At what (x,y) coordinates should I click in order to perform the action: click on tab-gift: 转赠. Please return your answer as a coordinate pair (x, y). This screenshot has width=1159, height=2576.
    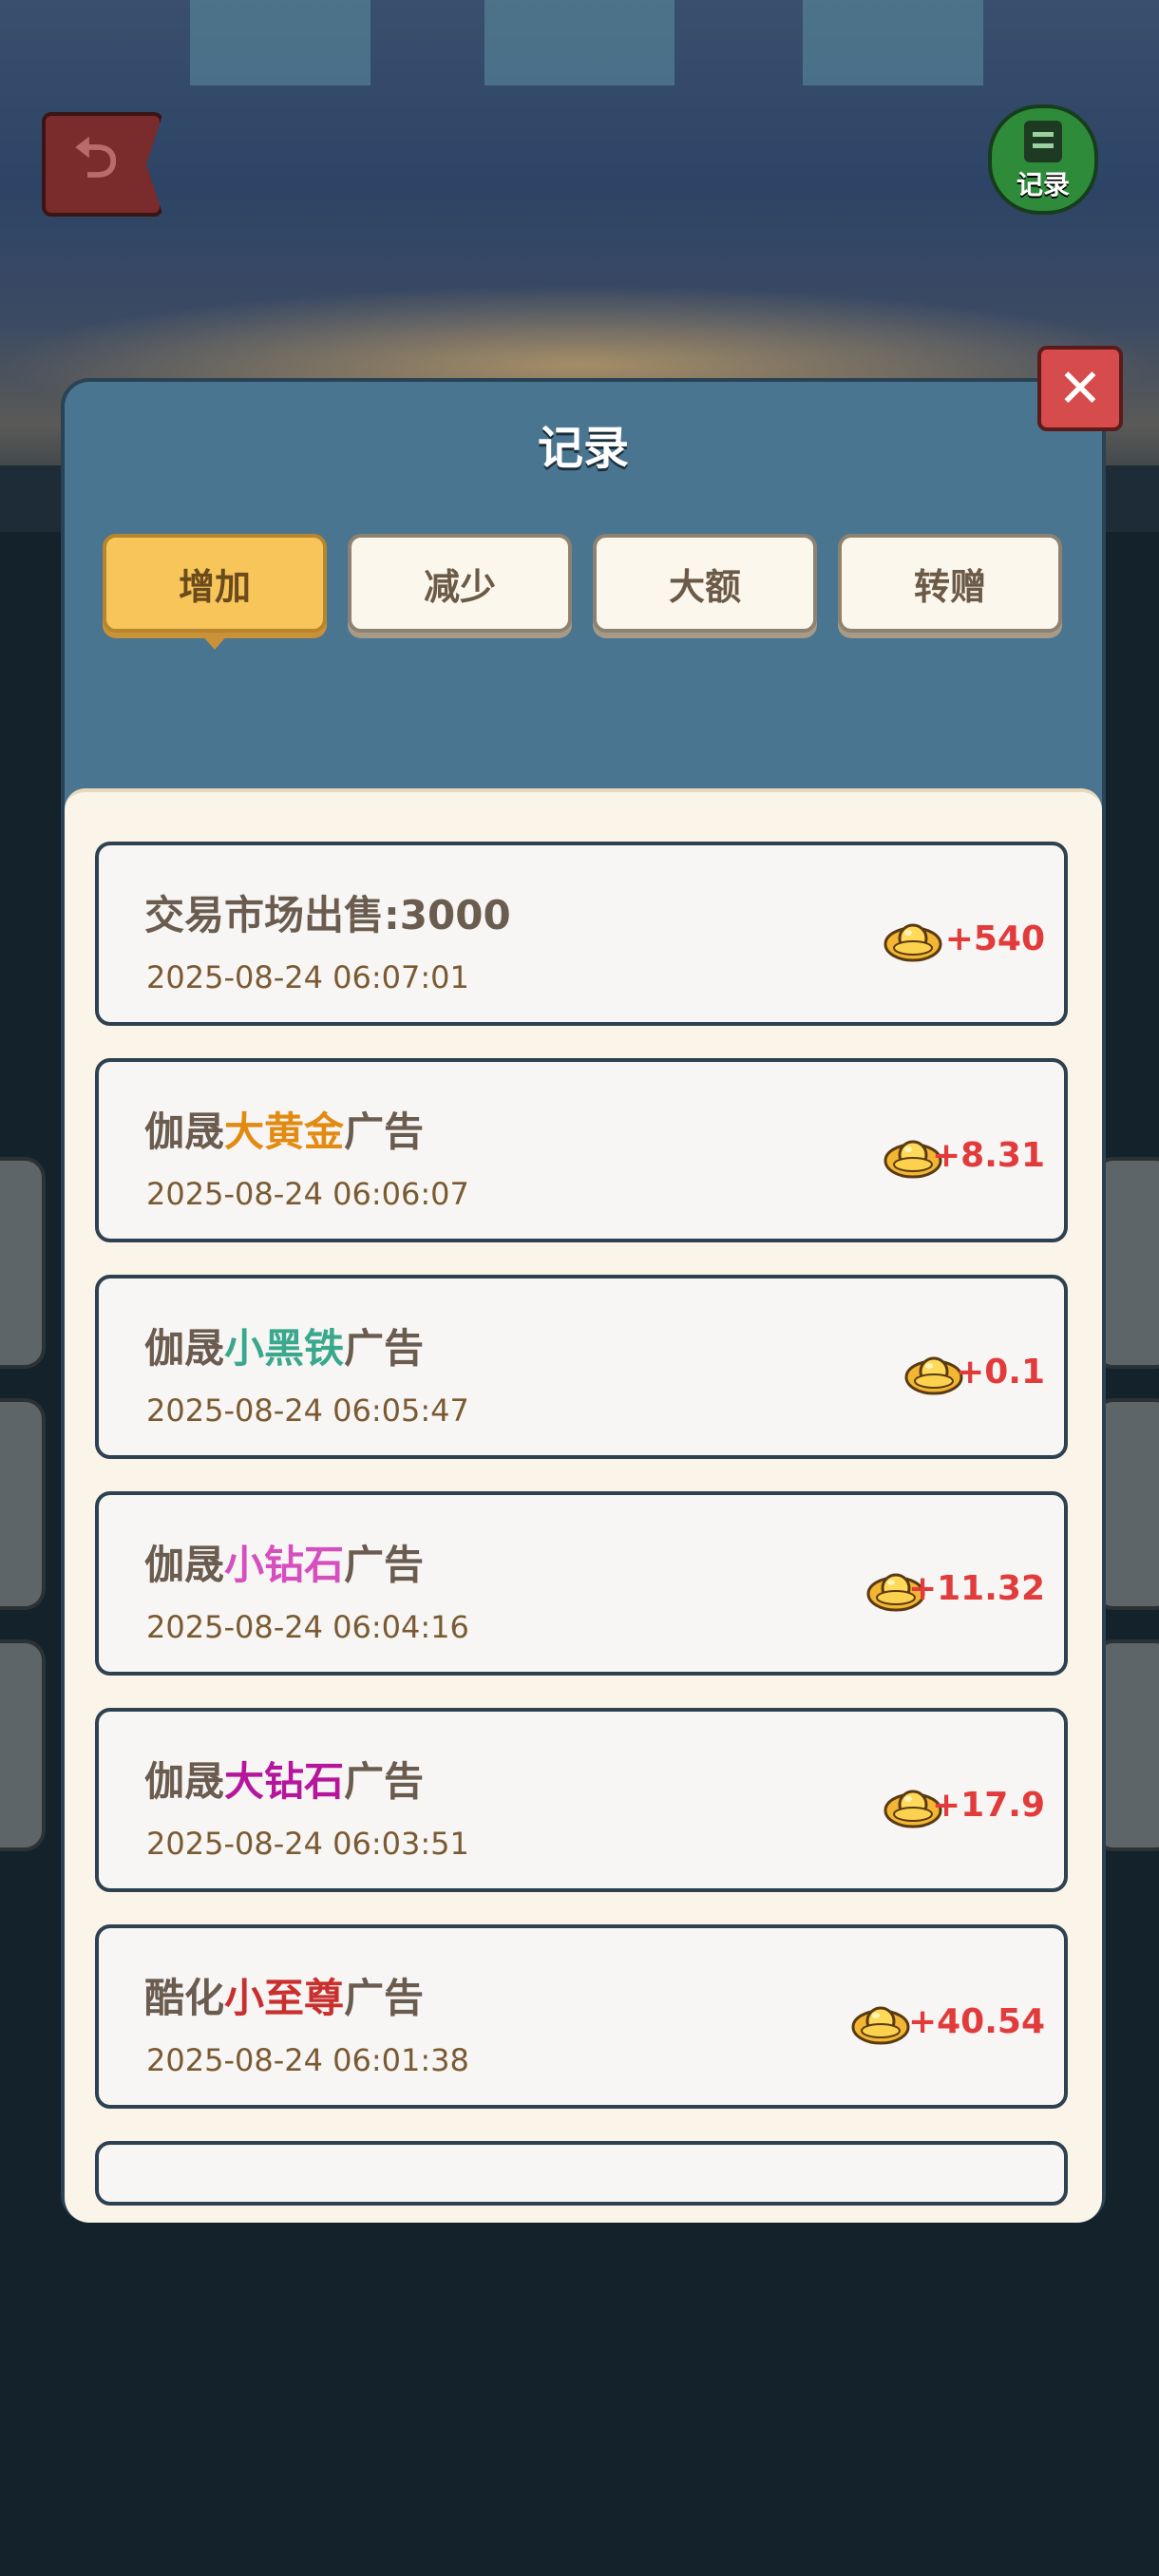
    Looking at the image, I should click on (950, 583).